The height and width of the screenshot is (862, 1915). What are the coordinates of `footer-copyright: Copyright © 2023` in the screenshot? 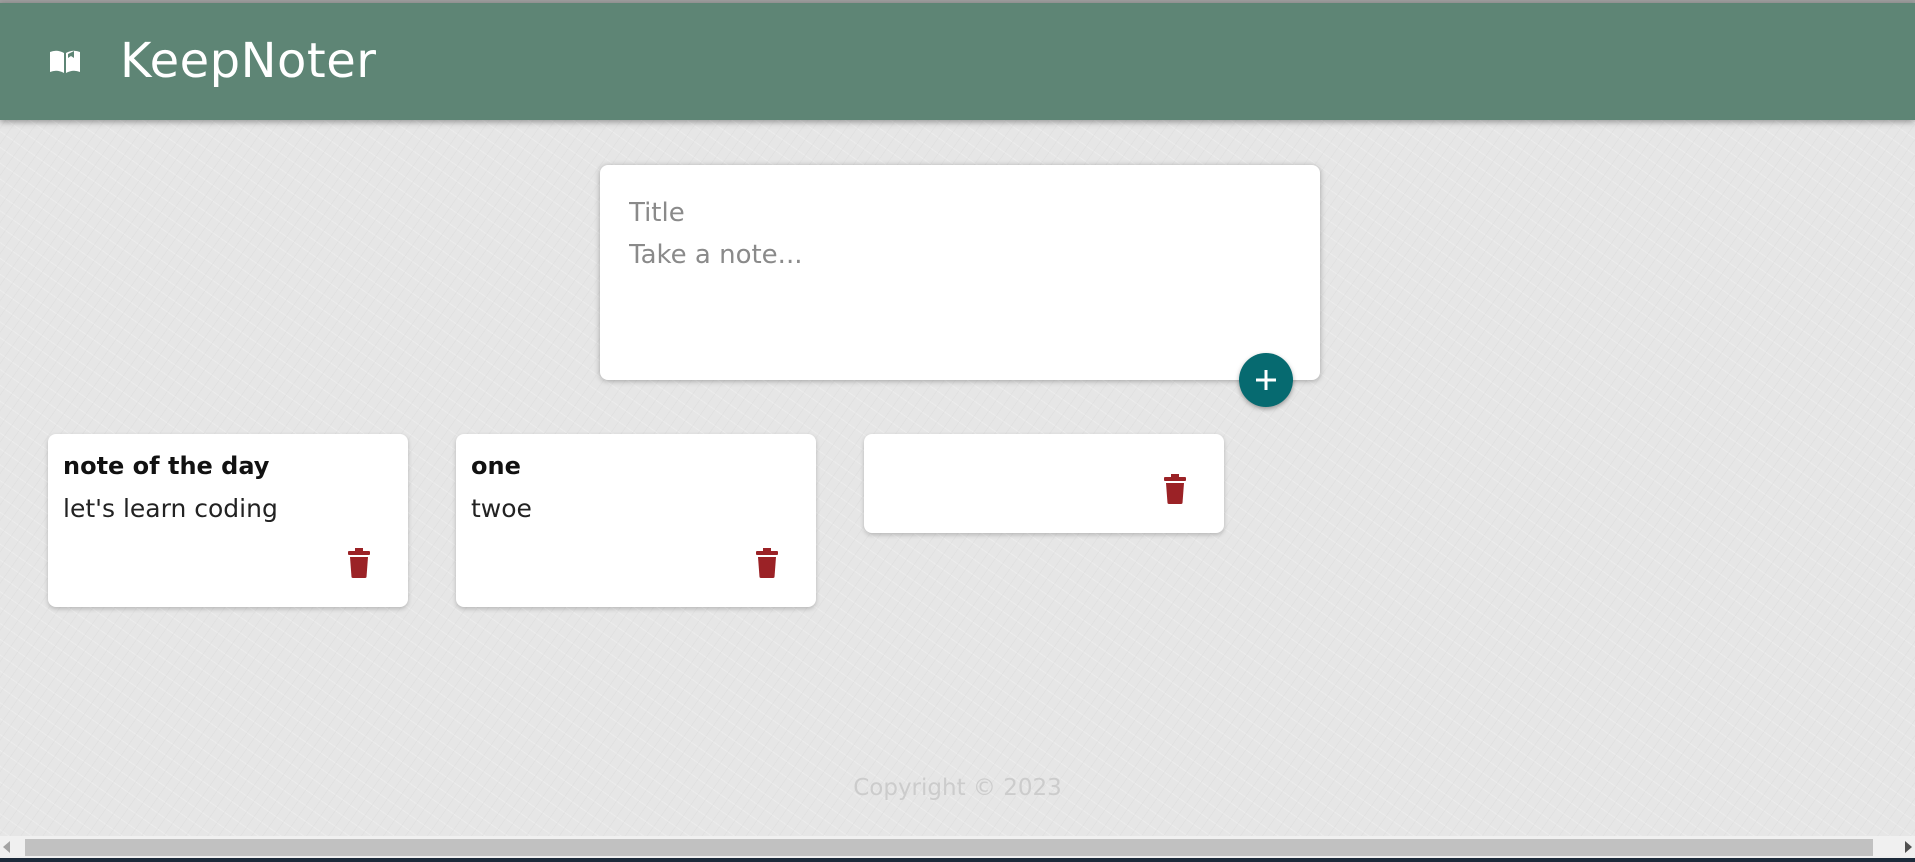 It's located at (957, 788).